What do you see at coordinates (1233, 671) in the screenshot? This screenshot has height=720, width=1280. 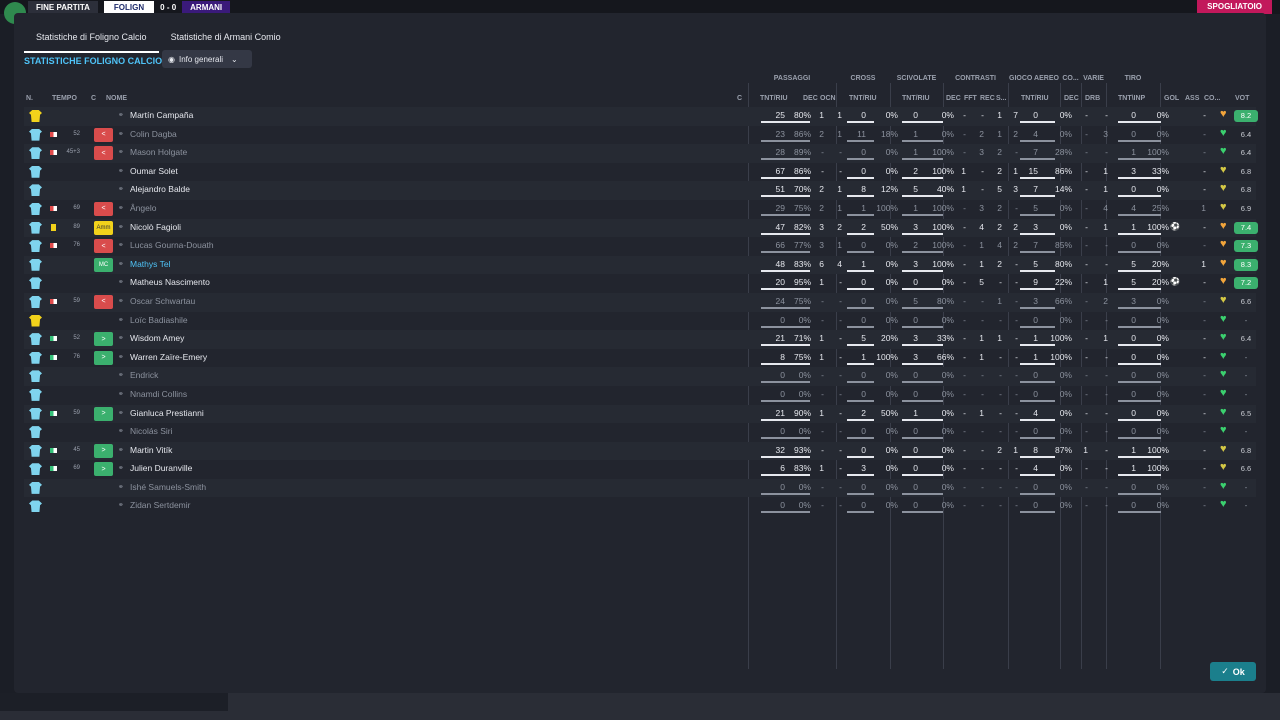 I see `ok-button: ✓ Ok` at bounding box center [1233, 671].